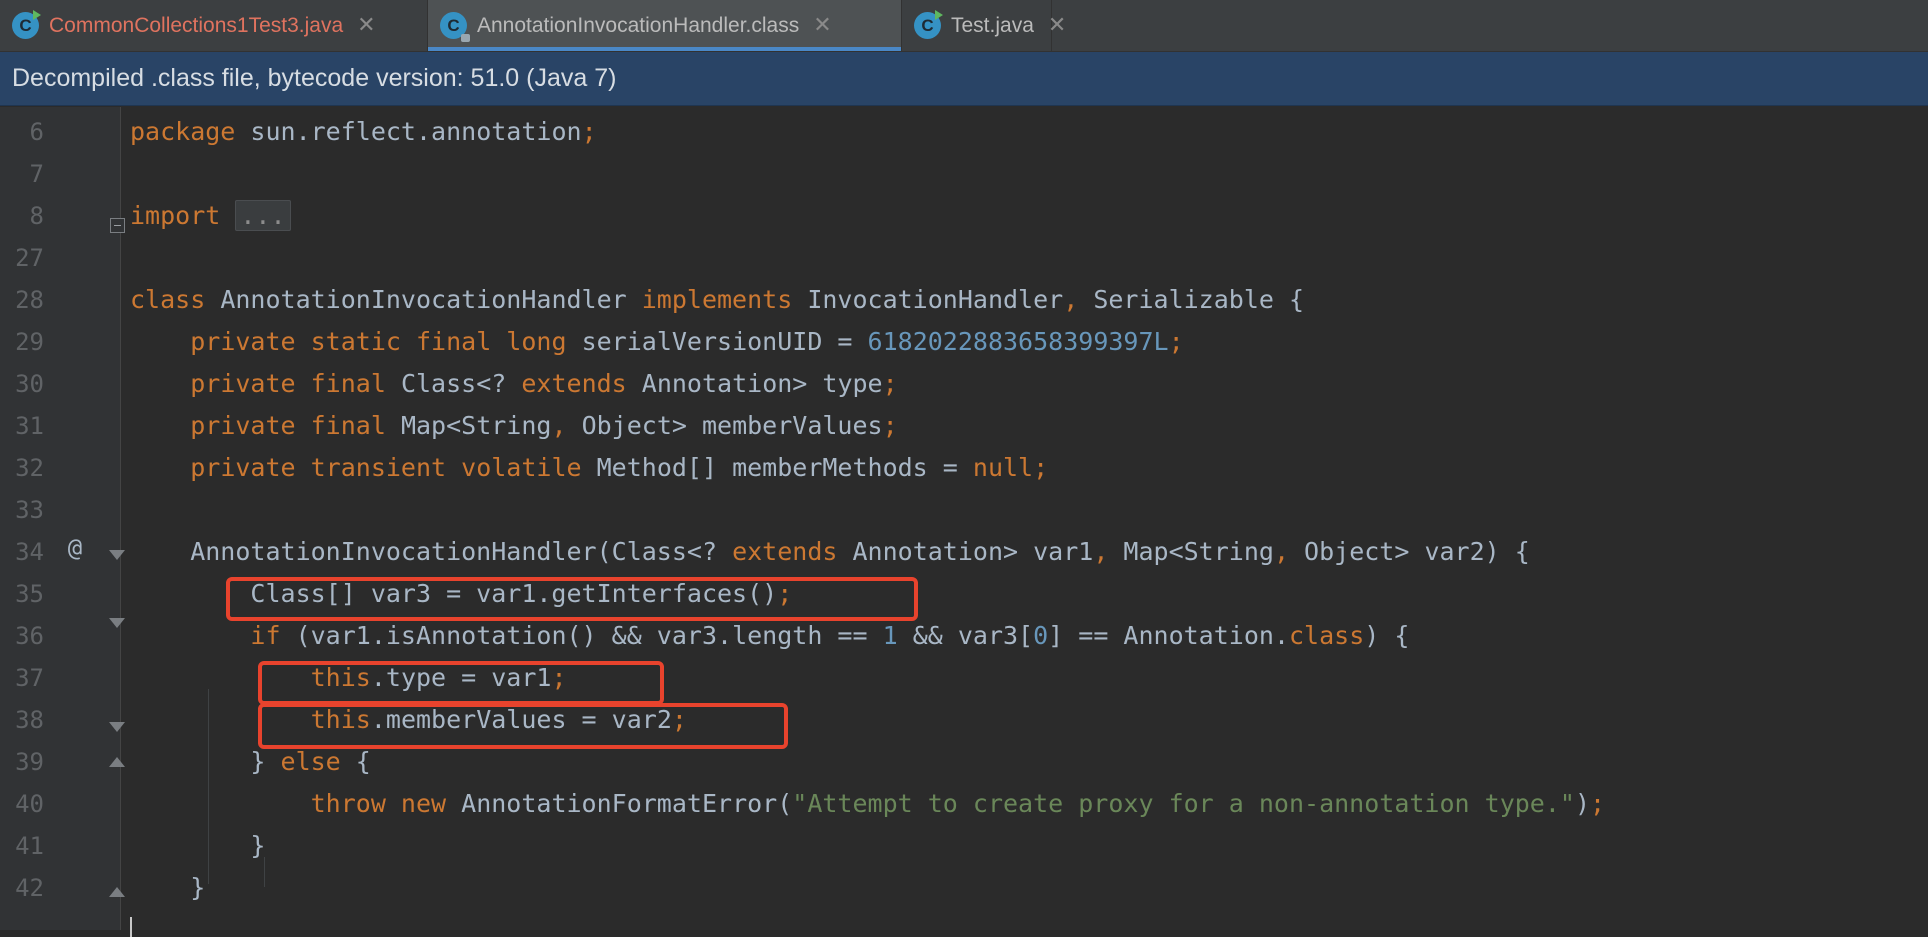  What do you see at coordinates (964, 846) in the screenshot?
I see `code-line: 41 }` at bounding box center [964, 846].